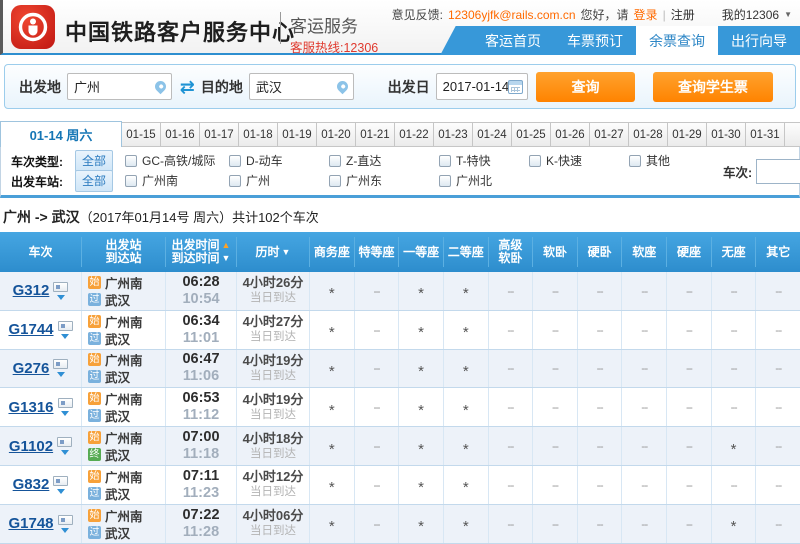 The image size is (800, 544). I want to click on column-header: 出发站 到达站, so click(124, 252).